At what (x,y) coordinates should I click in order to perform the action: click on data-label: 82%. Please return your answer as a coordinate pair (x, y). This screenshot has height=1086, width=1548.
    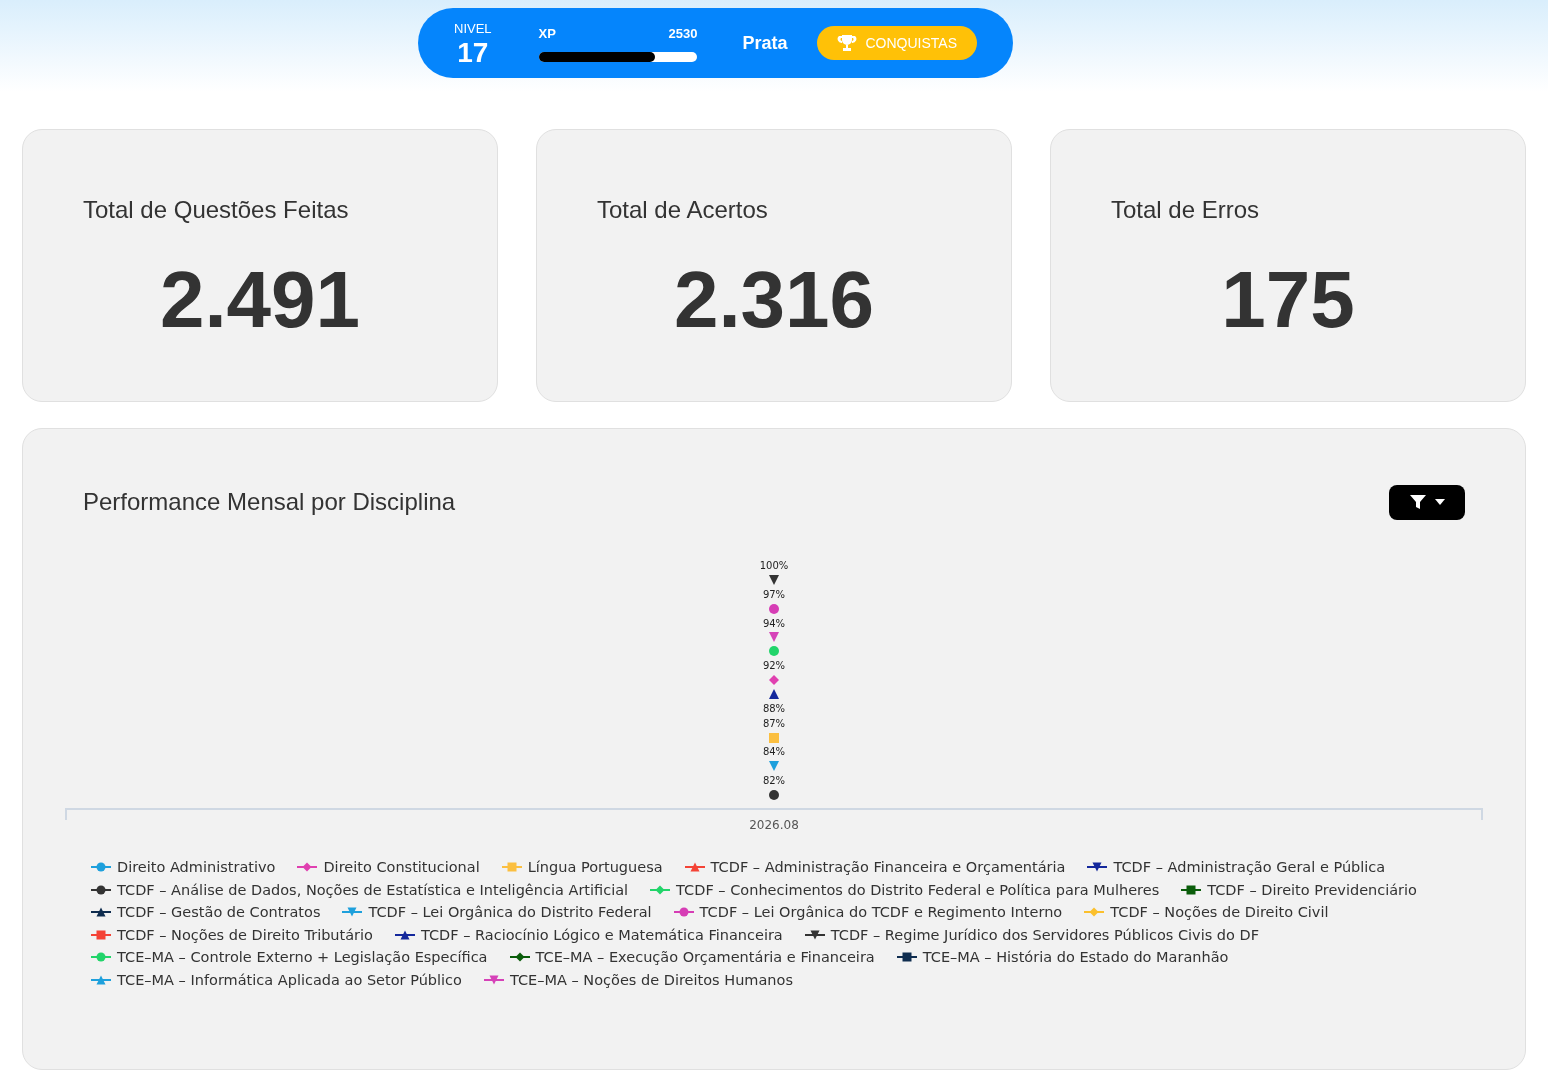
    Looking at the image, I should click on (774, 781).